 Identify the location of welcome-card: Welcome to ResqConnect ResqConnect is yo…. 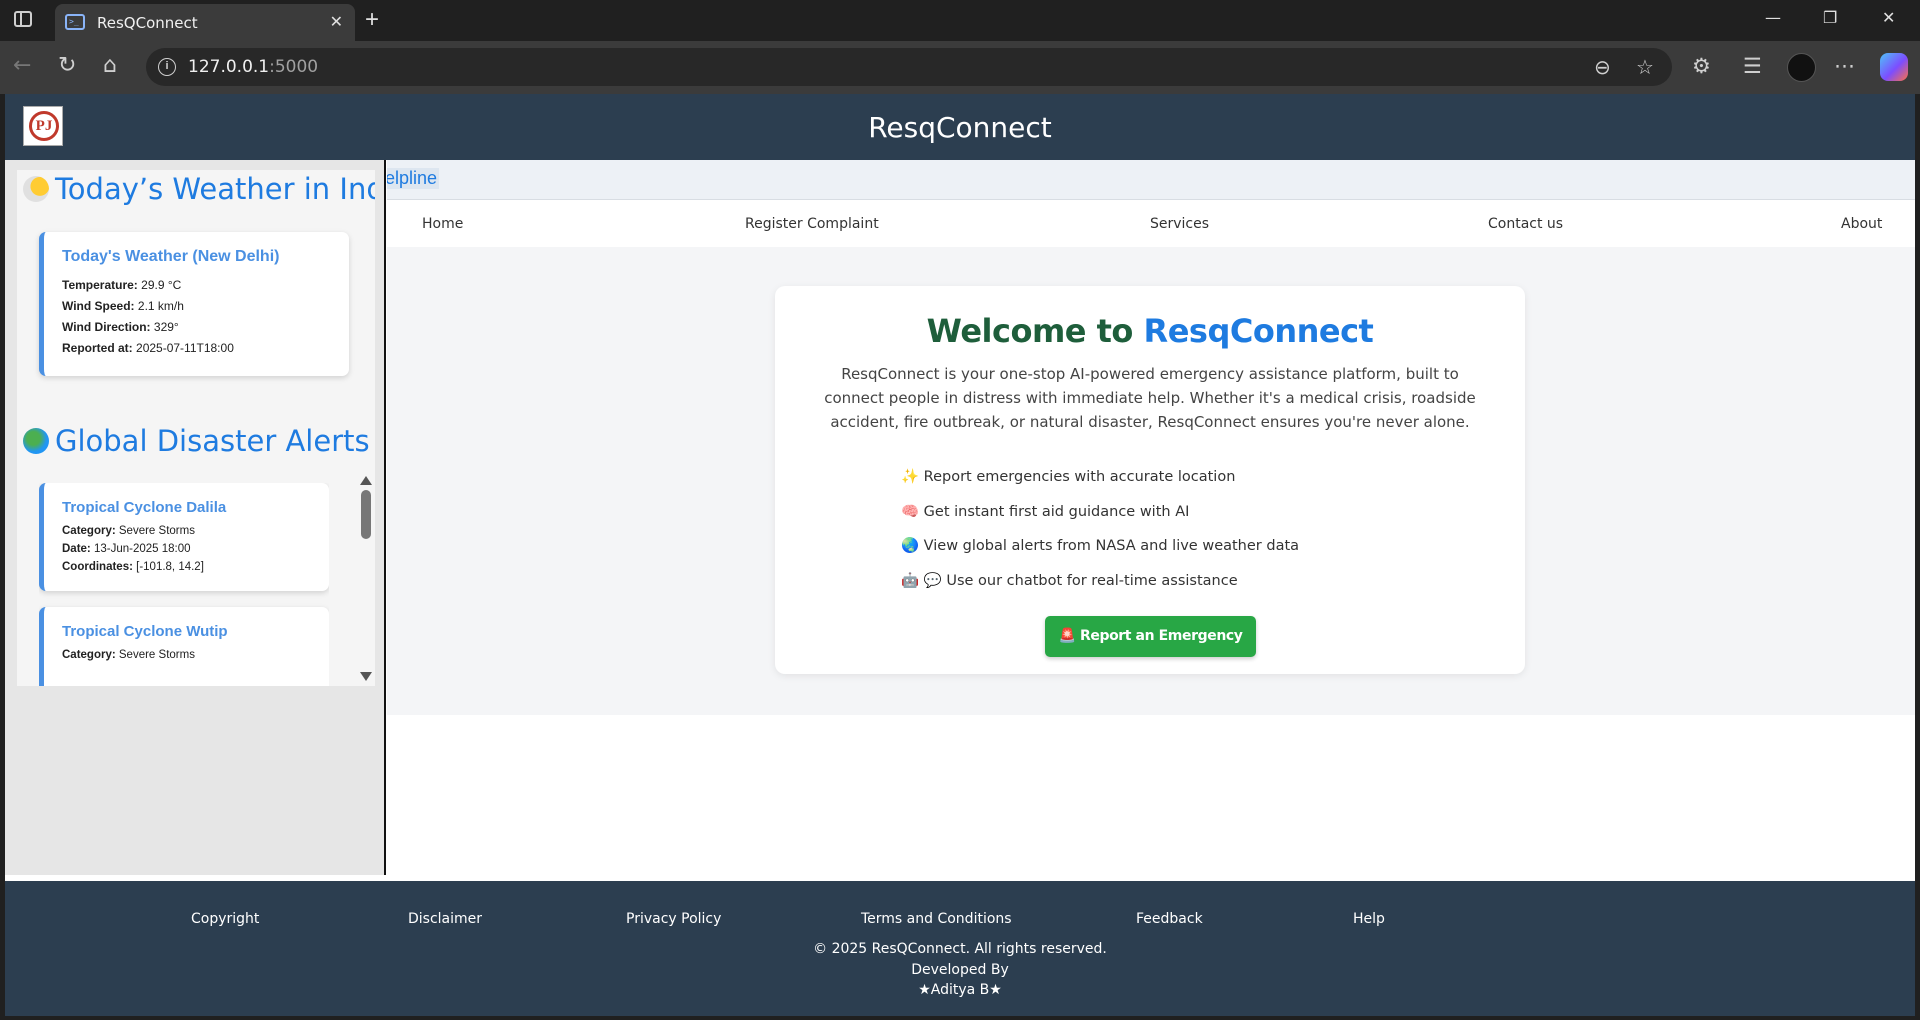
(1150, 480).